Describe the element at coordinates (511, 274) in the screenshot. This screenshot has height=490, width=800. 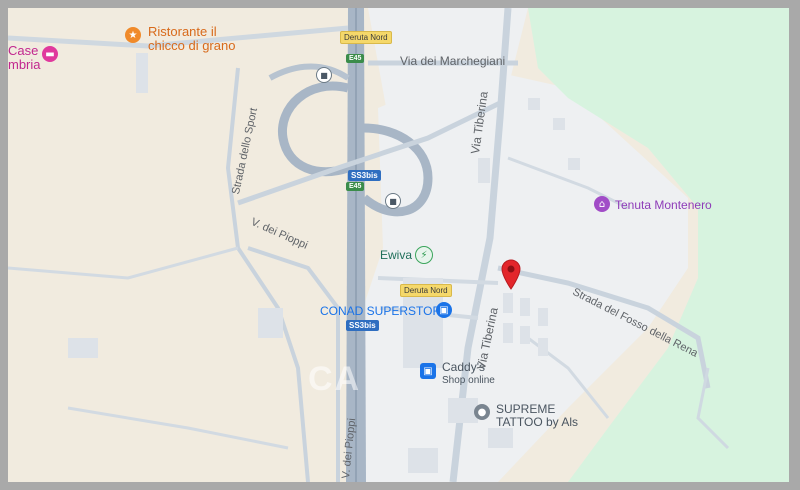
I see `location-marker-icon` at that location.